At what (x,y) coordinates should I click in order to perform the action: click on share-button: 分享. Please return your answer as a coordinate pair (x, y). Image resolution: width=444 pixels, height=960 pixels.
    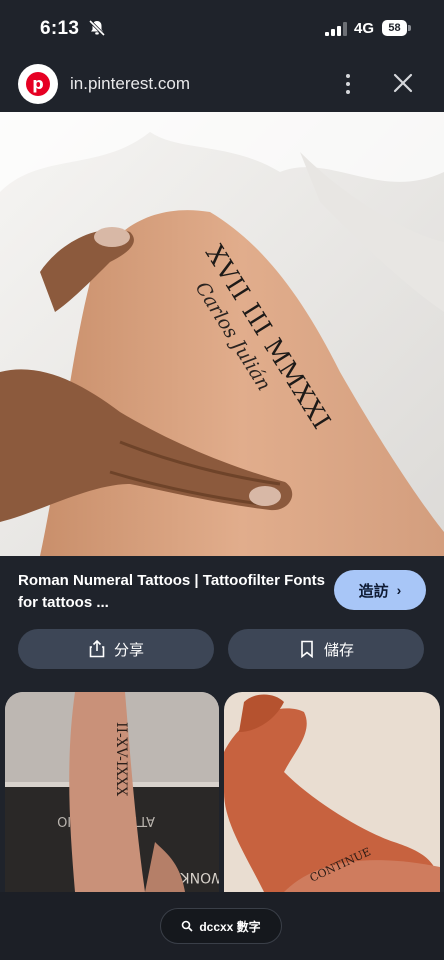
    Looking at the image, I should click on (116, 649).